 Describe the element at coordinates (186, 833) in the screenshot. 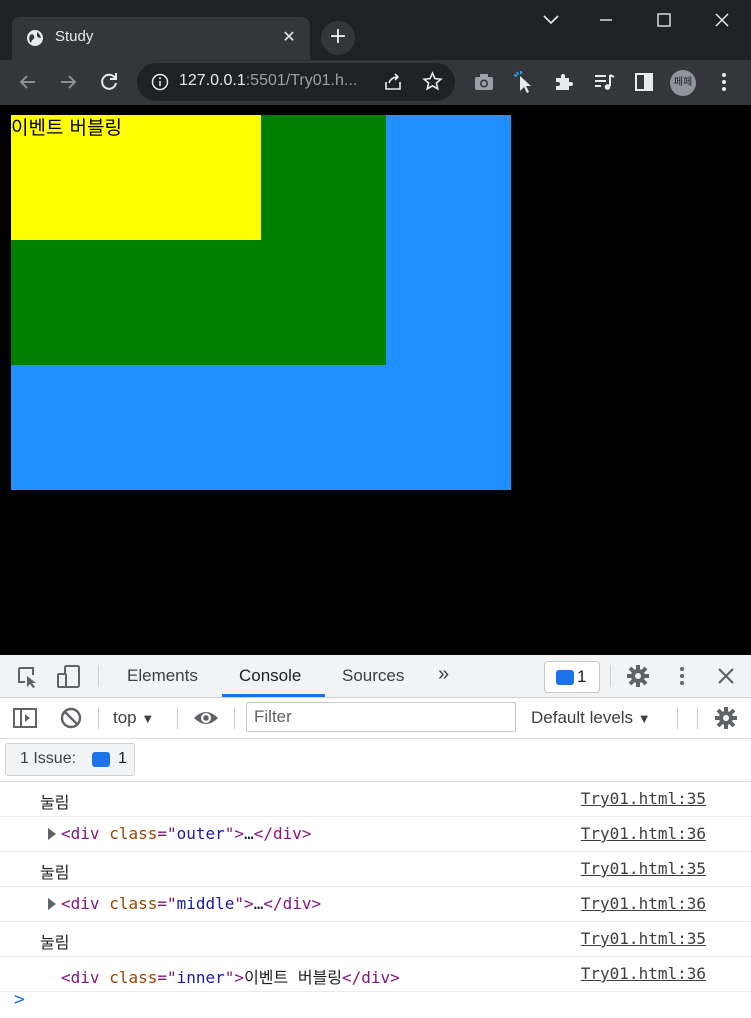

I see `element-node: <div class="outer">…</div>` at that location.